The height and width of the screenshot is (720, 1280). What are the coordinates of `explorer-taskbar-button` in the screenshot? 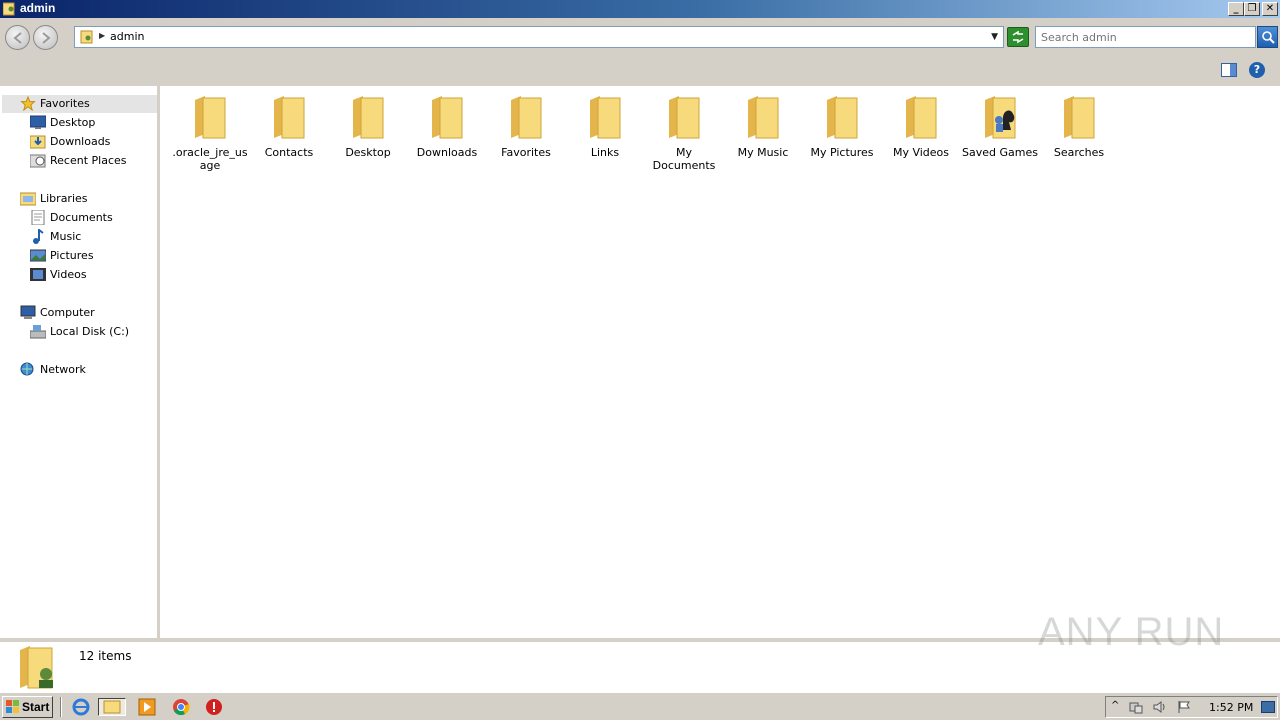 It's located at (112, 707).